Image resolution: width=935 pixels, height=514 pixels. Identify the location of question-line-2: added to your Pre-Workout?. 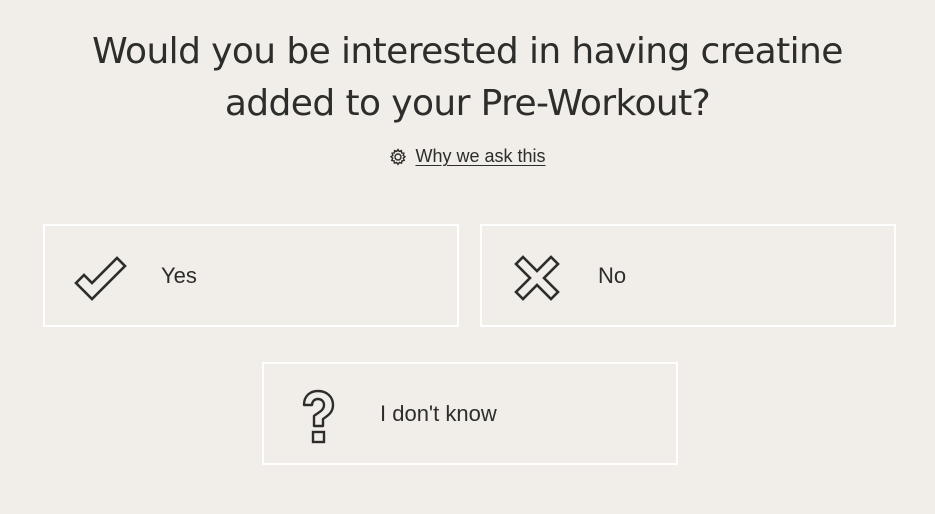
(467, 103).